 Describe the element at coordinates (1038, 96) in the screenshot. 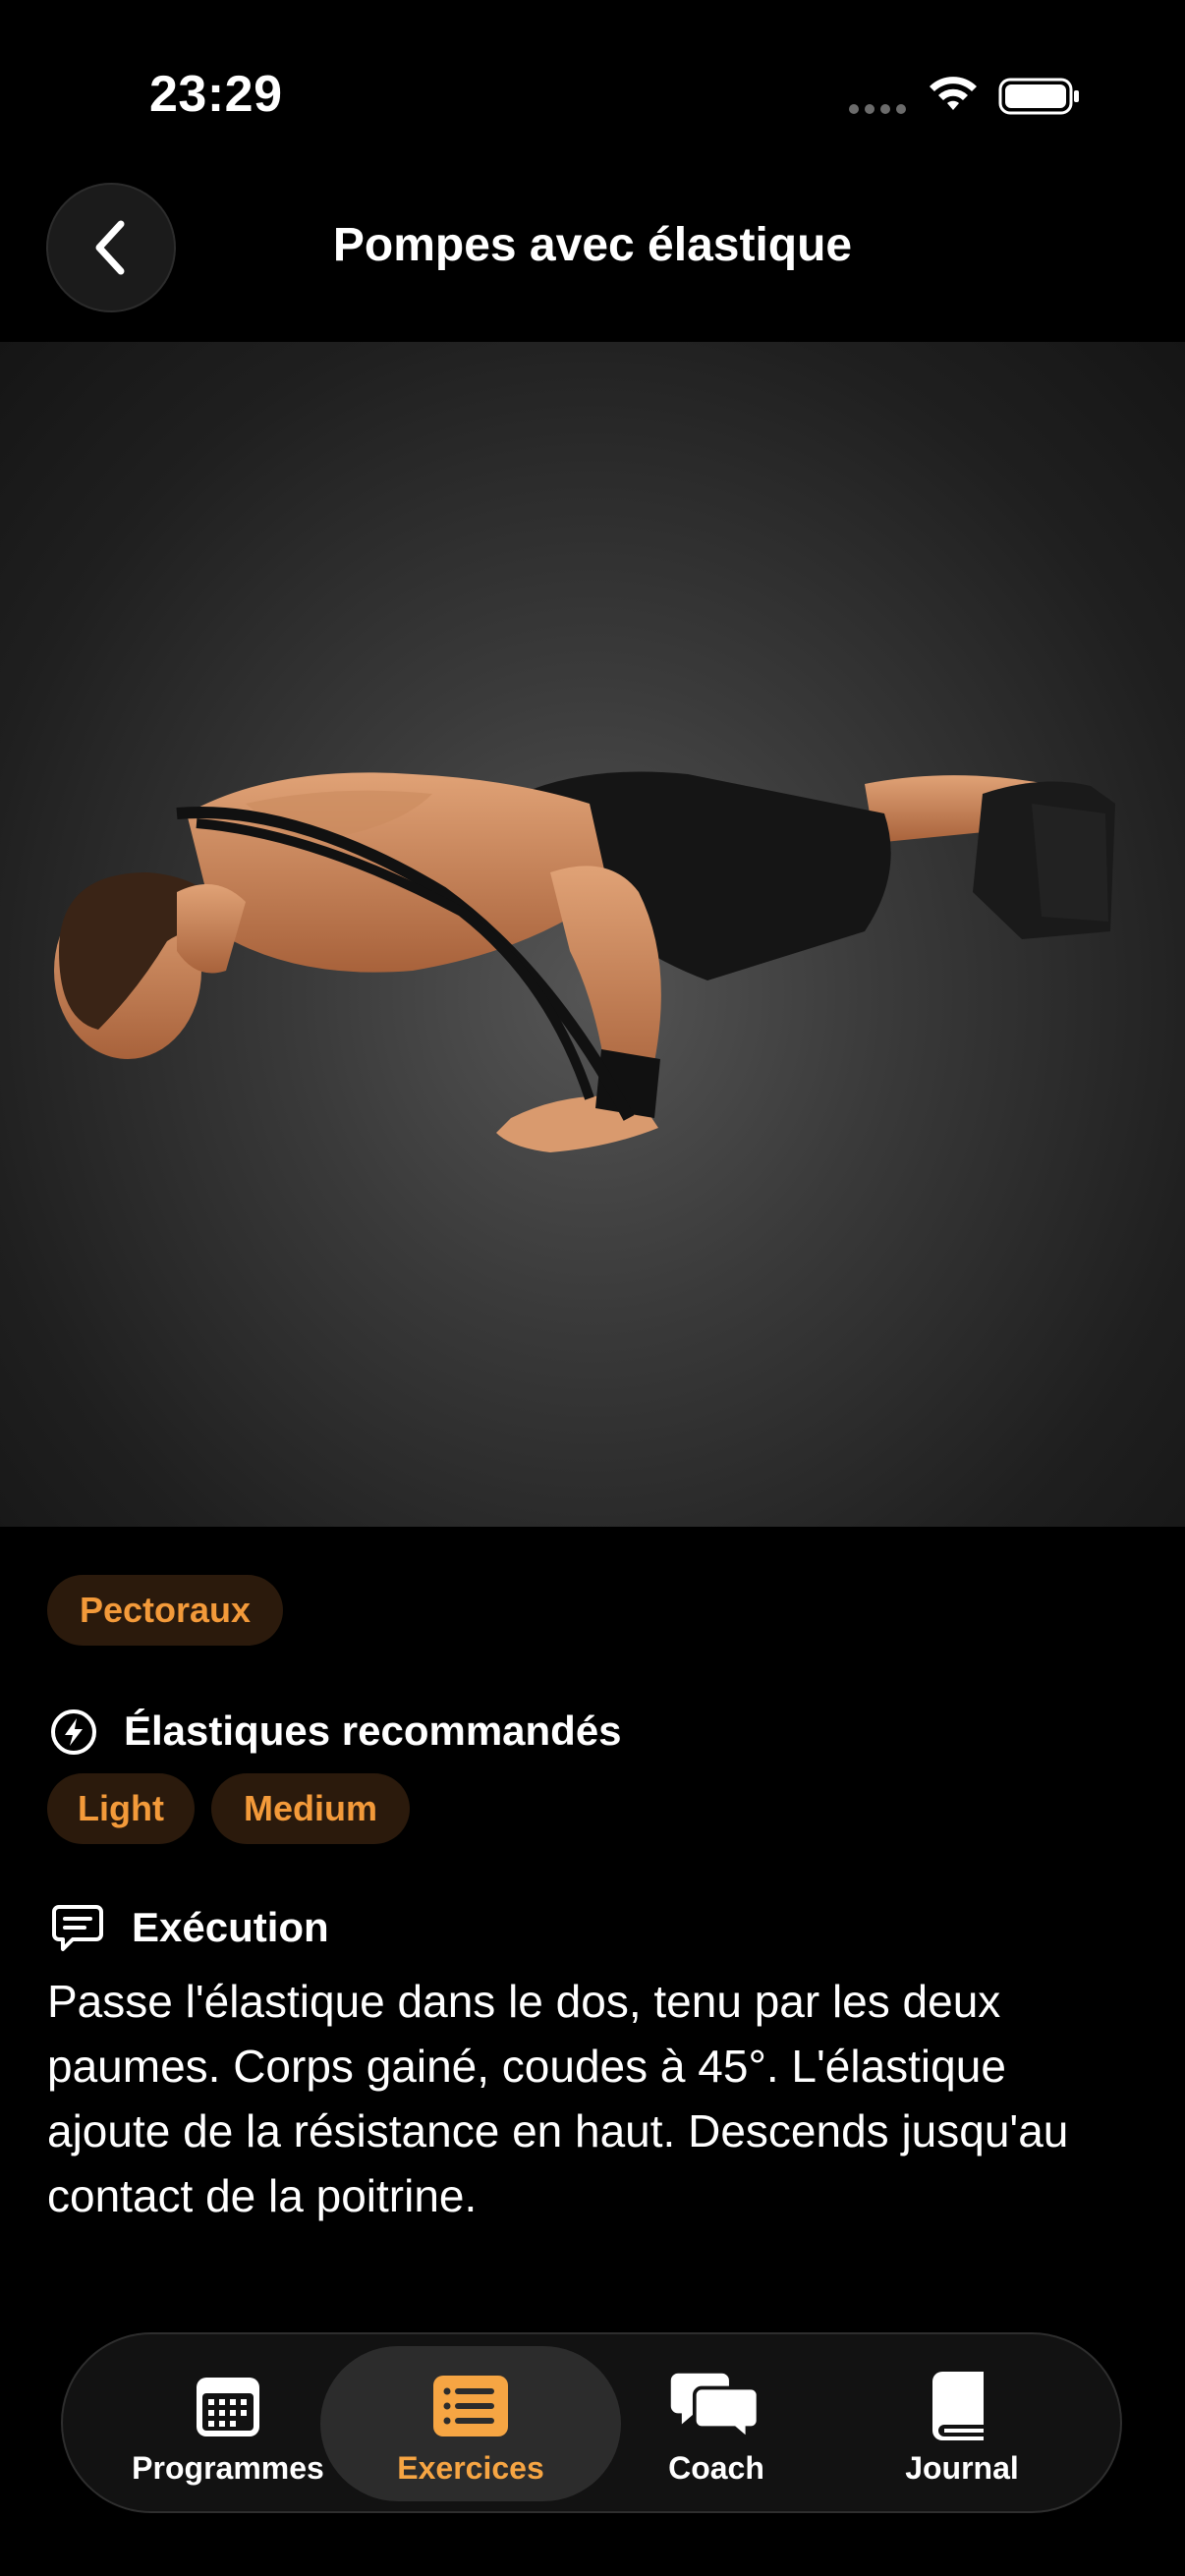

I see `battery-icon` at that location.